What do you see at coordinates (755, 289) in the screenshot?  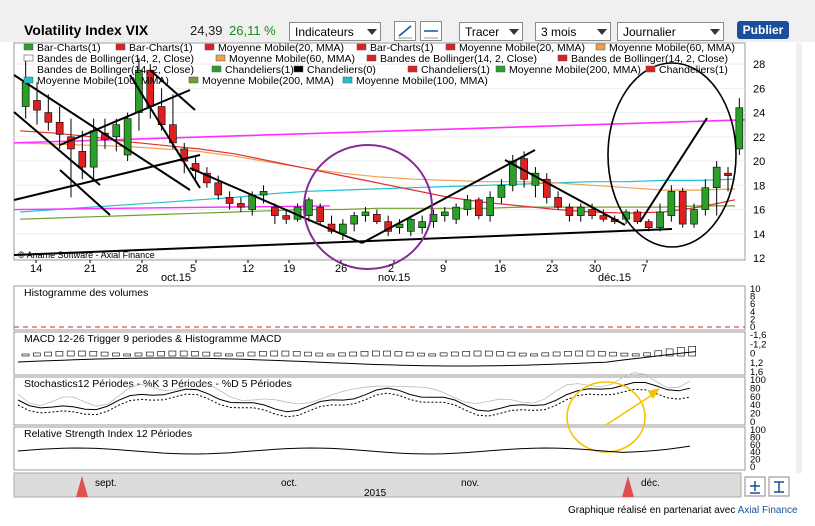 I see `y-tick-label: 10` at bounding box center [755, 289].